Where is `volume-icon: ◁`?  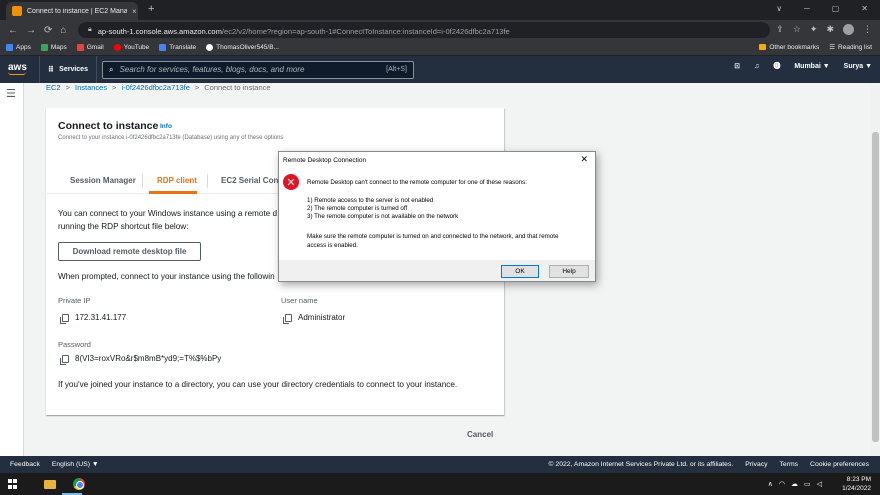
volume-icon: ◁ is located at coordinates (819, 484).